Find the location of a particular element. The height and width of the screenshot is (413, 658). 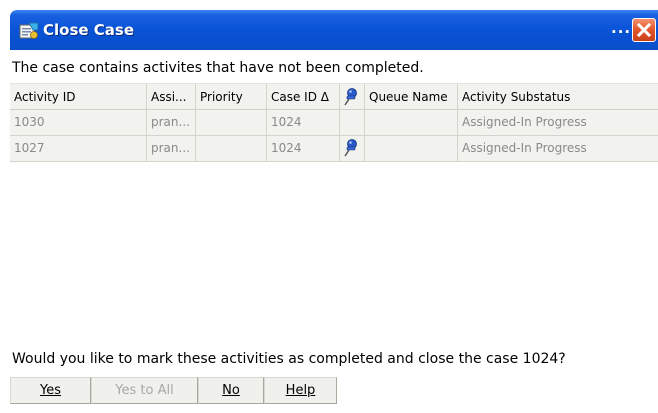

no-button-label: No is located at coordinates (231, 390).